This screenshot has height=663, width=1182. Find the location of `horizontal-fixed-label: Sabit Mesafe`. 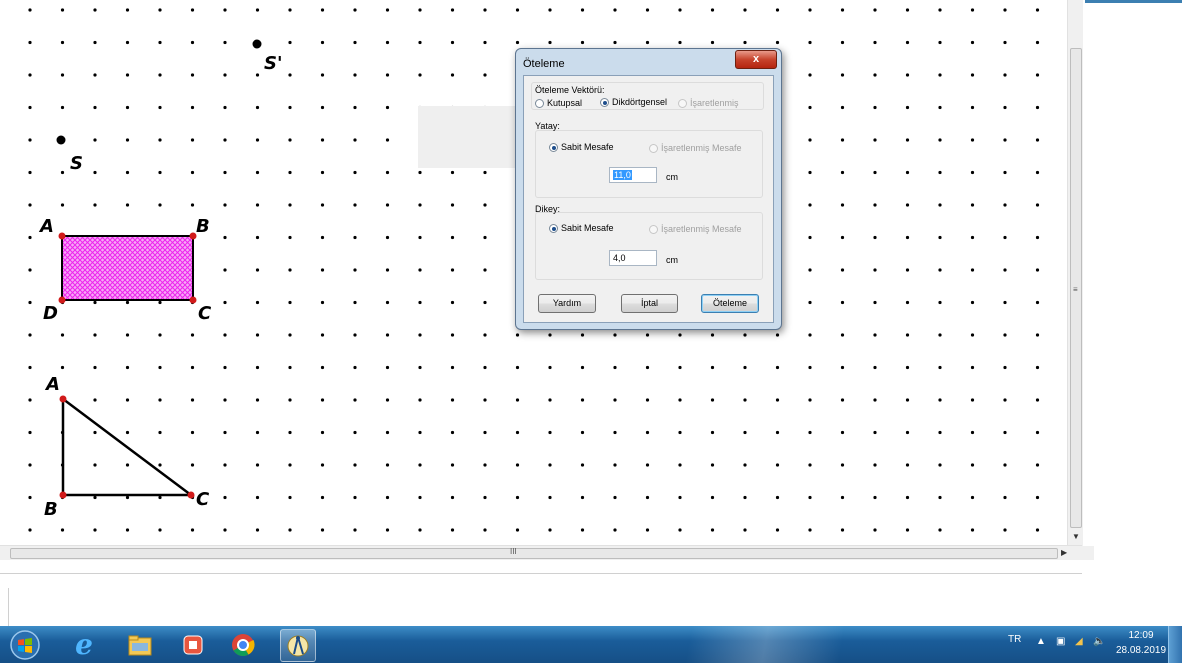

horizontal-fixed-label: Sabit Mesafe is located at coordinates (587, 147).